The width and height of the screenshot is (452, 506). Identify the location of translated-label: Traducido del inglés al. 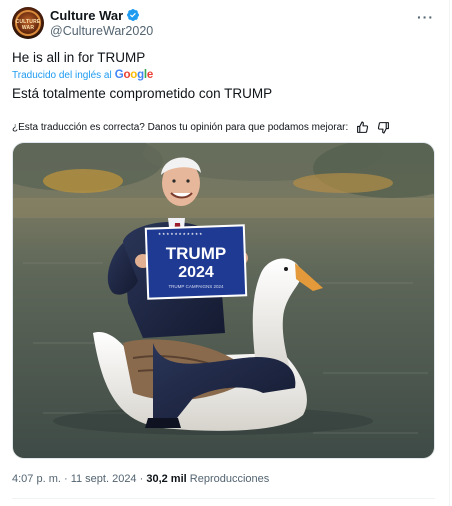
(62, 75).